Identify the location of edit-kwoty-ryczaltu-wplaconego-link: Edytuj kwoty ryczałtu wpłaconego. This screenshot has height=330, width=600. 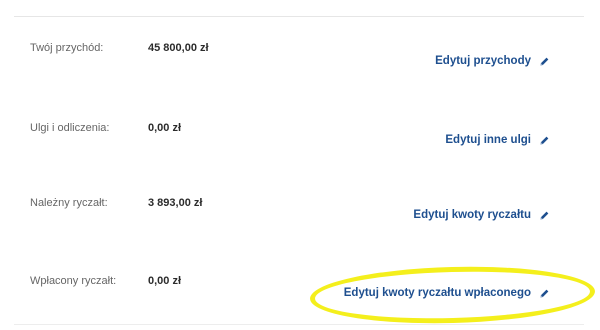
(447, 293).